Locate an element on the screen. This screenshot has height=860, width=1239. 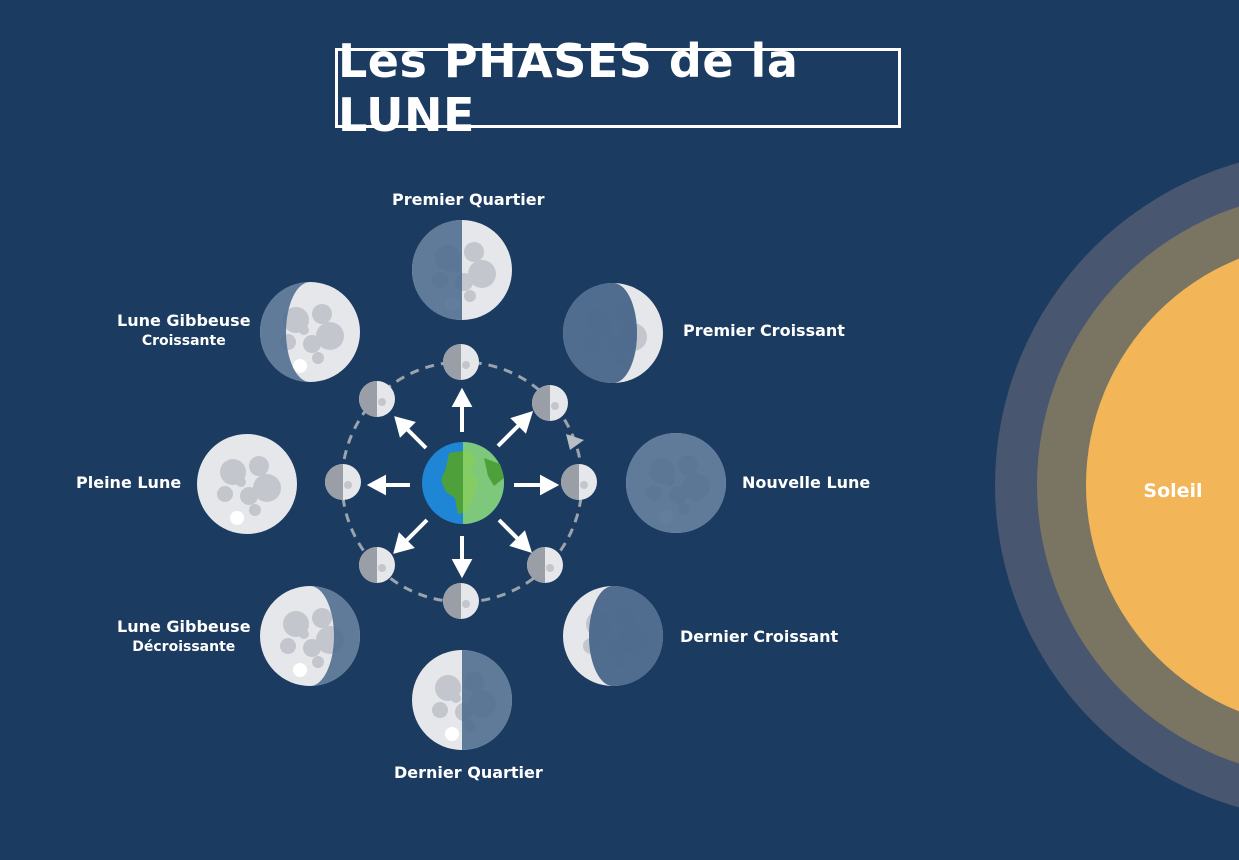
label-line: Dernier Croissant is located at coordinates (759, 636).